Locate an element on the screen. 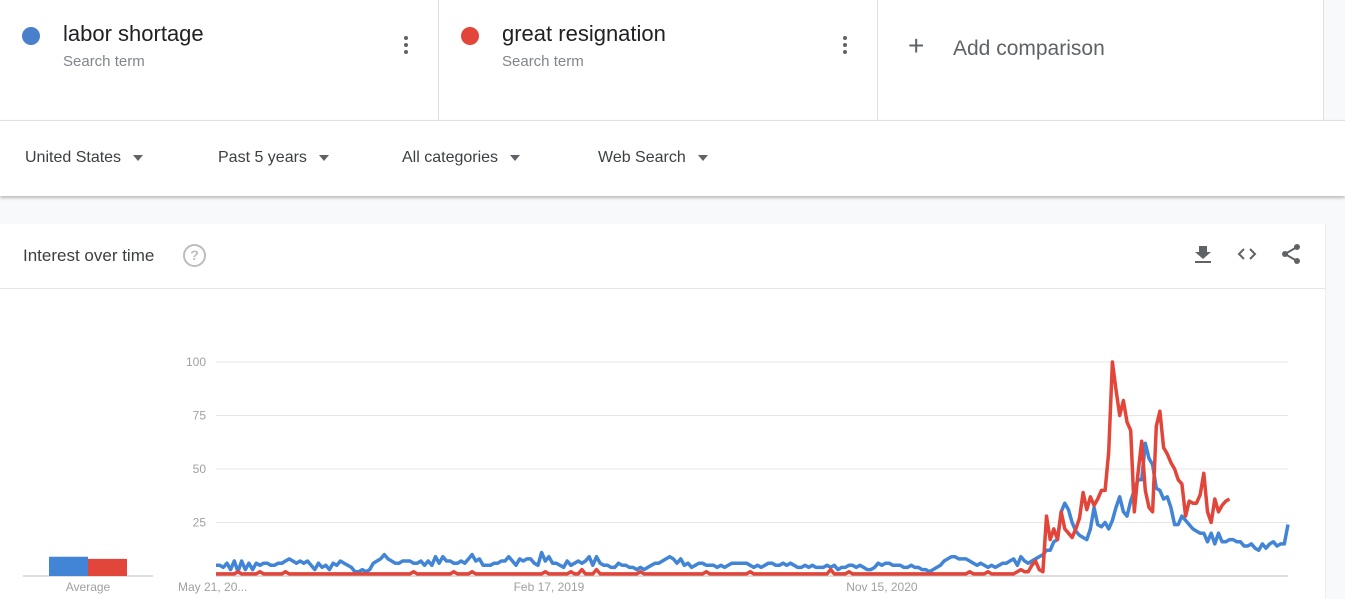 The image size is (1345, 599). y-tick-label: 25 is located at coordinates (200, 523).